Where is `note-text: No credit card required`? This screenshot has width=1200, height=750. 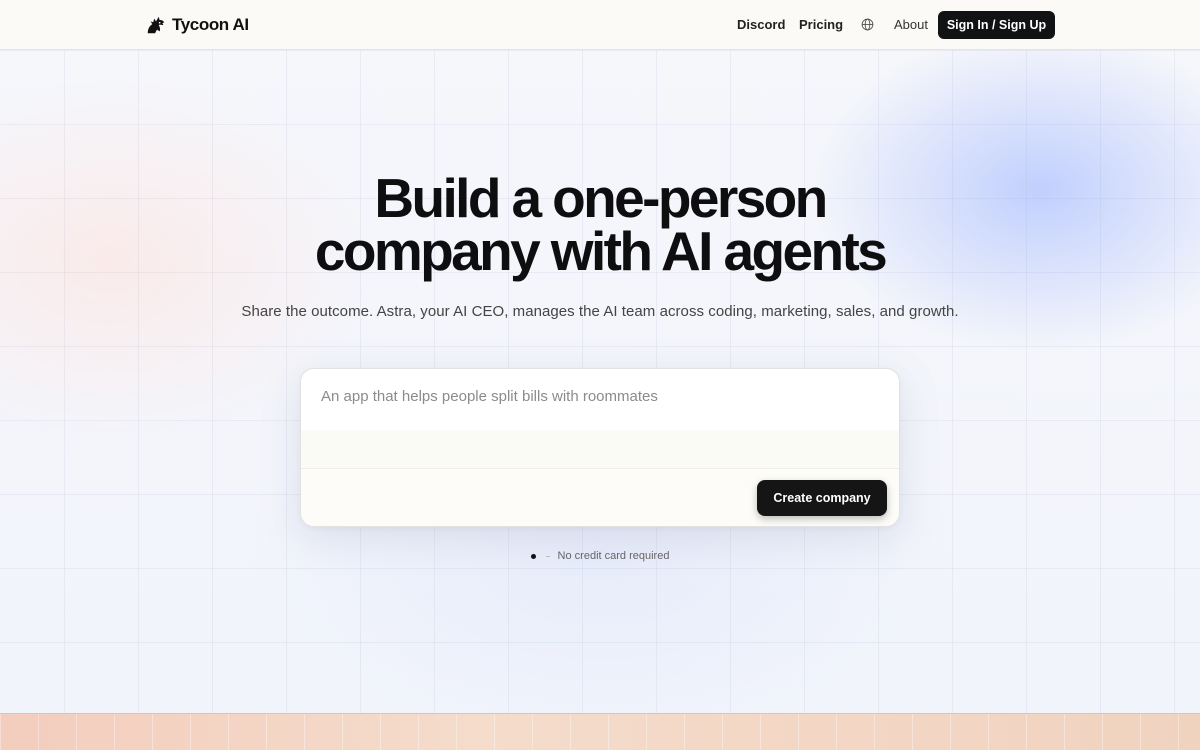 note-text: No credit card required is located at coordinates (613, 556).